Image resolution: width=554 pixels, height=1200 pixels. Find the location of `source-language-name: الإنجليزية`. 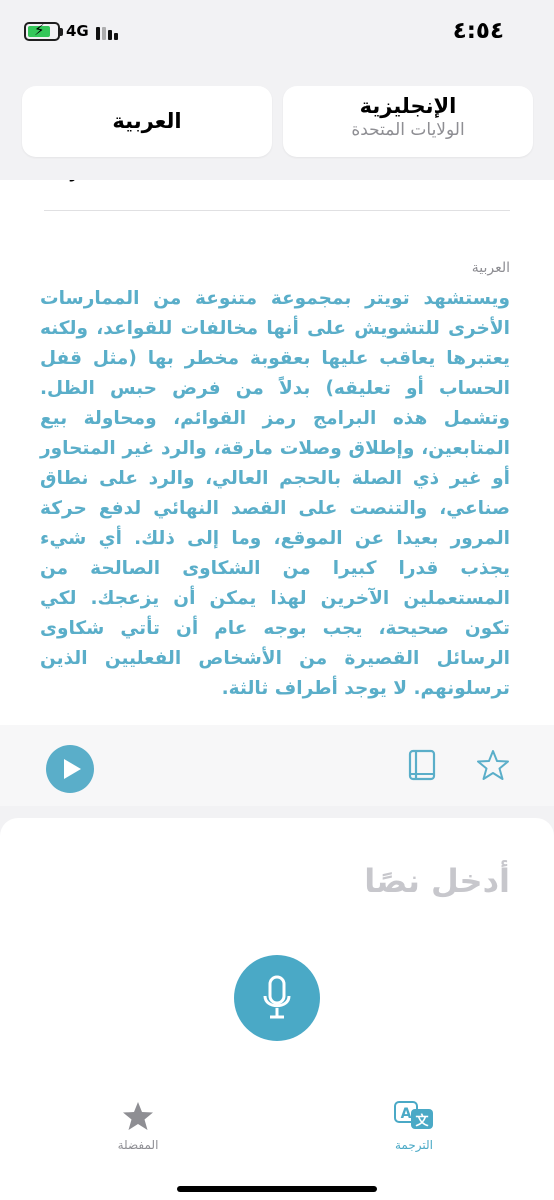

source-language-name: الإنجليزية is located at coordinates (408, 106).